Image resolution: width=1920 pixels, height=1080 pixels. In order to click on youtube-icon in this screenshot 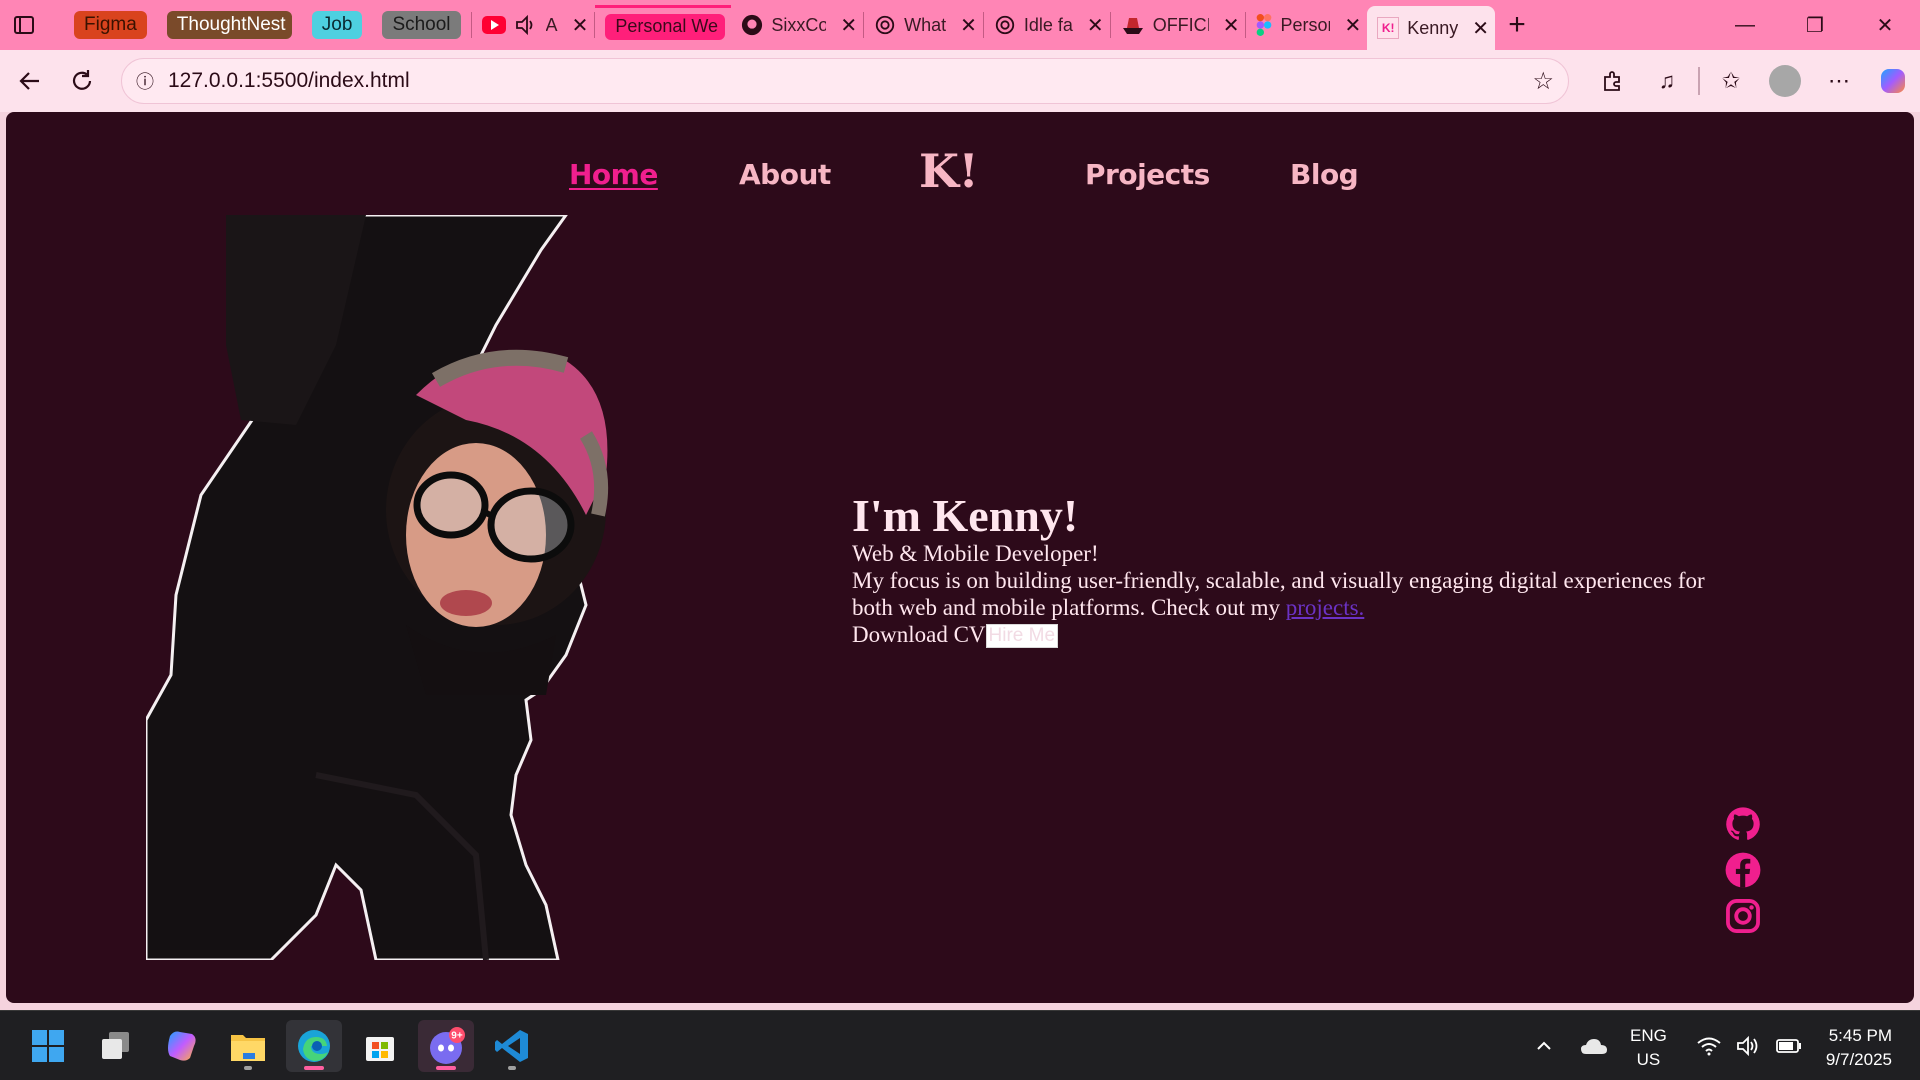, I will do `click(493, 25)`.